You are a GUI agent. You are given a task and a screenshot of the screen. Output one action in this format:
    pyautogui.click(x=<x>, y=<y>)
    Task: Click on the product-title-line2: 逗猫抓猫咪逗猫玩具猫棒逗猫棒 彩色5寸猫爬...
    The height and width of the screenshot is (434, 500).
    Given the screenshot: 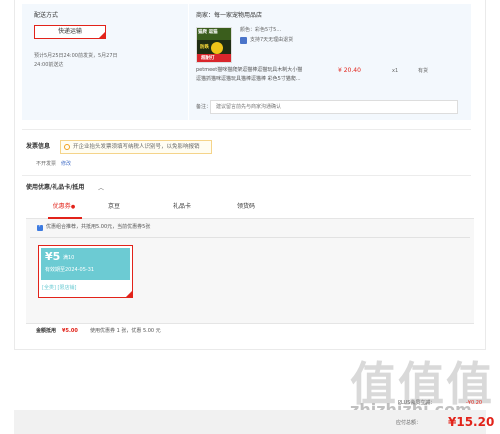 What is the action you would take?
    pyautogui.click(x=248, y=79)
    